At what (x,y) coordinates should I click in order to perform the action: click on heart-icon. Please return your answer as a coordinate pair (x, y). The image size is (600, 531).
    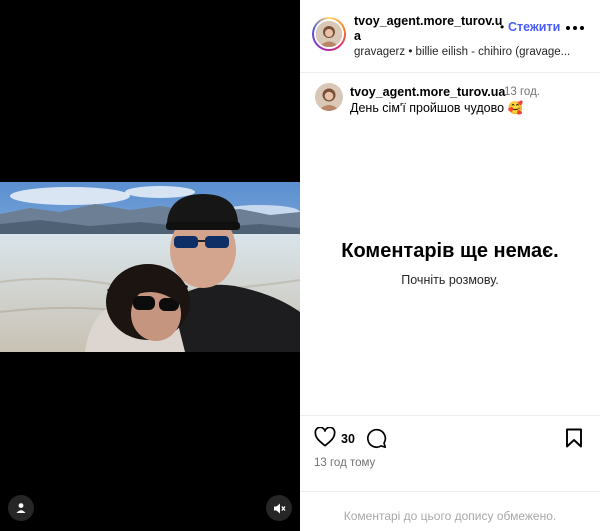
    Looking at the image, I should click on (325, 437).